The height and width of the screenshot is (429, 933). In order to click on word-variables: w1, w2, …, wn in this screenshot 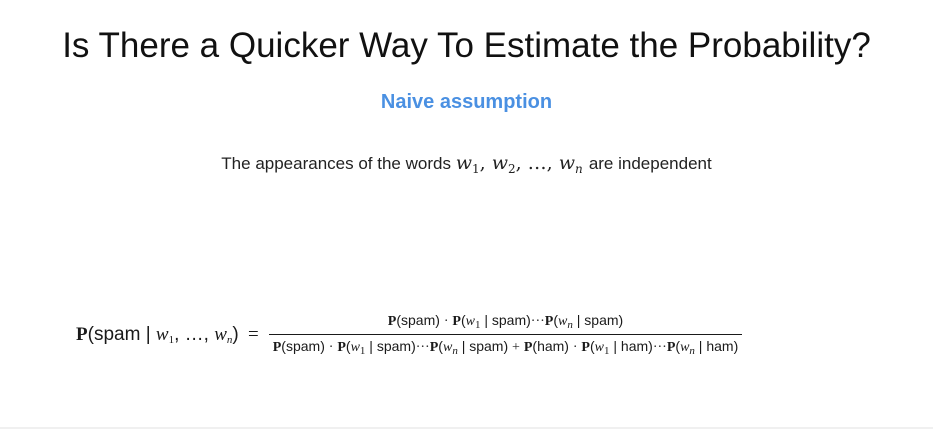, I will do `click(522, 164)`.